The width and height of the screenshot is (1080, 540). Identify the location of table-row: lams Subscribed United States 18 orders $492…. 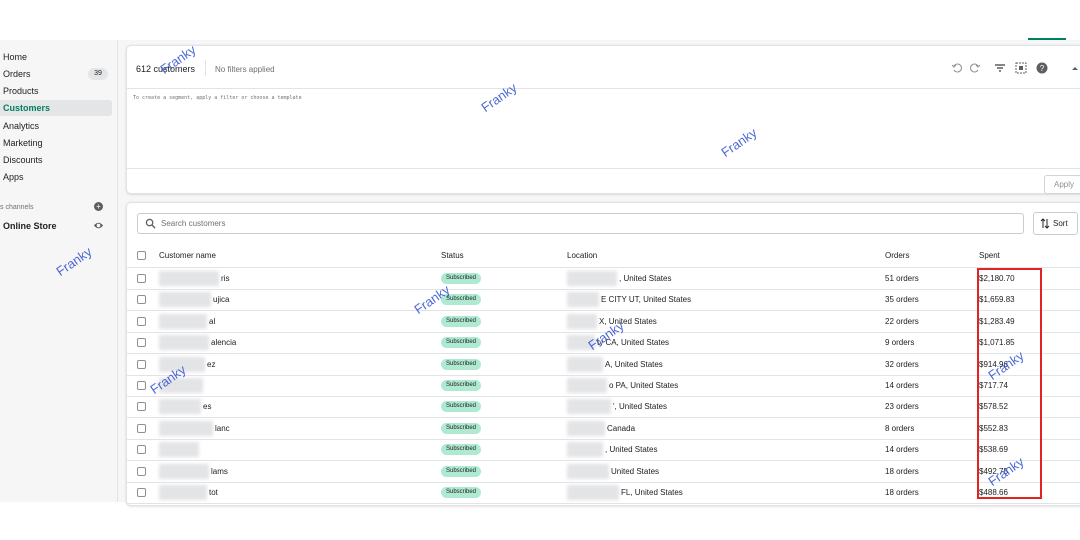
(603, 472).